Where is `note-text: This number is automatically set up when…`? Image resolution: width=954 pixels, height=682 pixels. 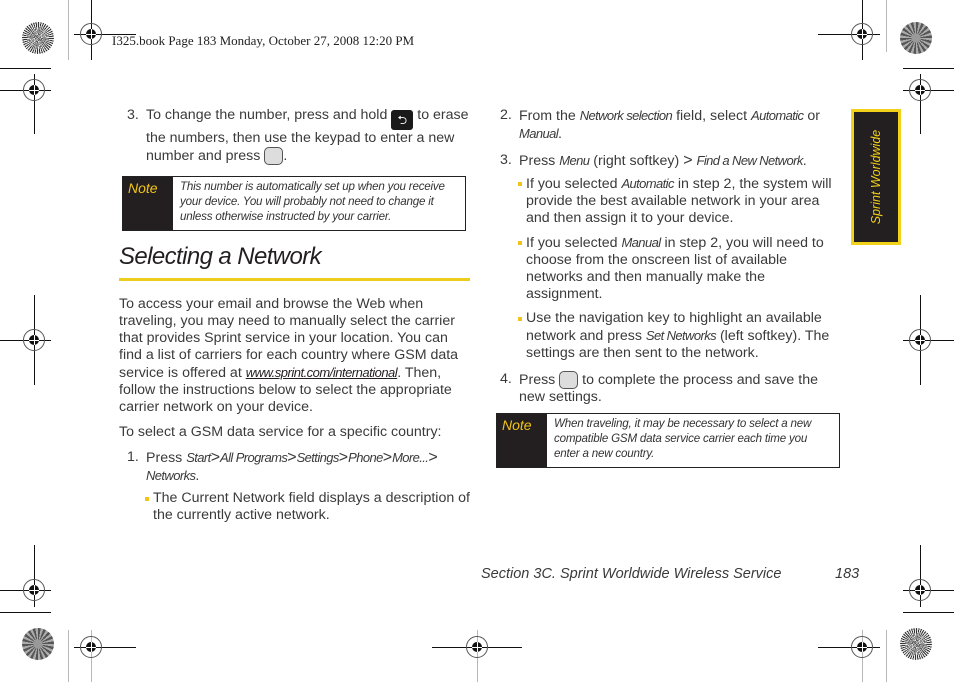 note-text: This number is automatically set up when… is located at coordinates (312, 201).